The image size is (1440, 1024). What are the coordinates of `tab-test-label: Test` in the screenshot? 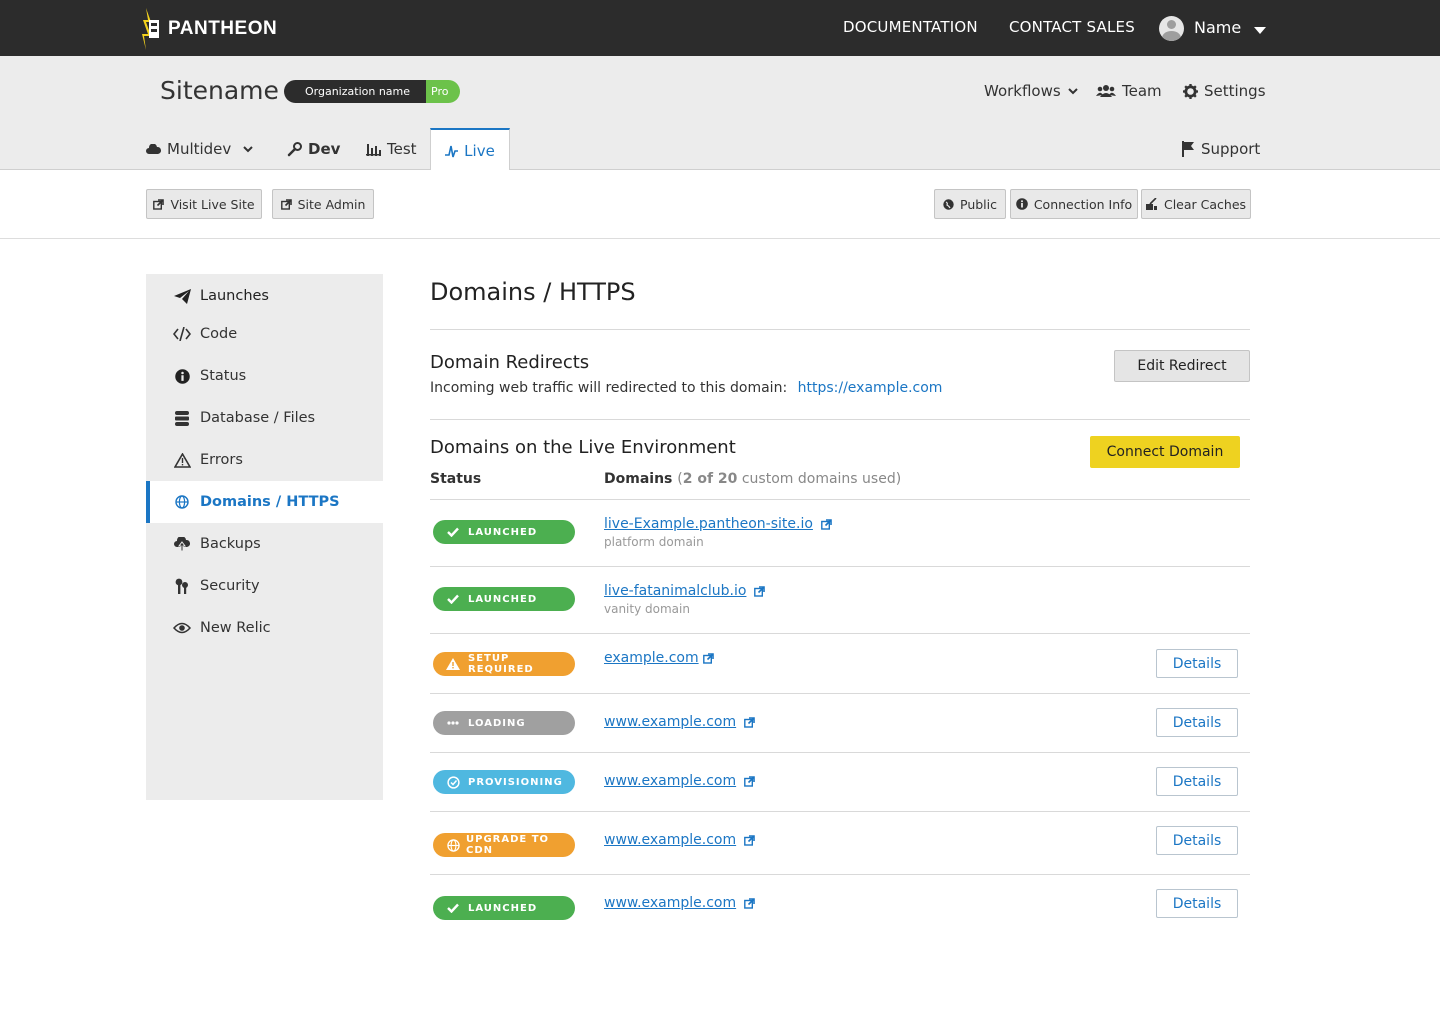 It's located at (402, 149).